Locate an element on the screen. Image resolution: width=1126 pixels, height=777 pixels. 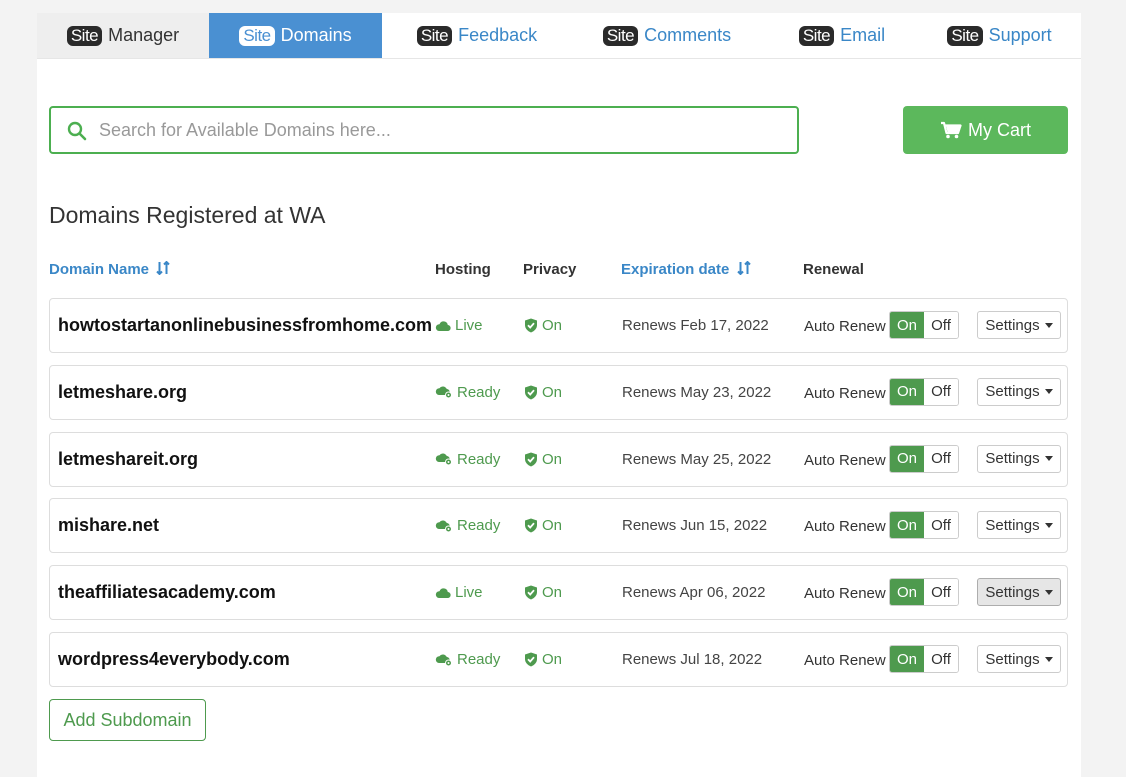
hosting-label: Live is located at coordinates (469, 593).